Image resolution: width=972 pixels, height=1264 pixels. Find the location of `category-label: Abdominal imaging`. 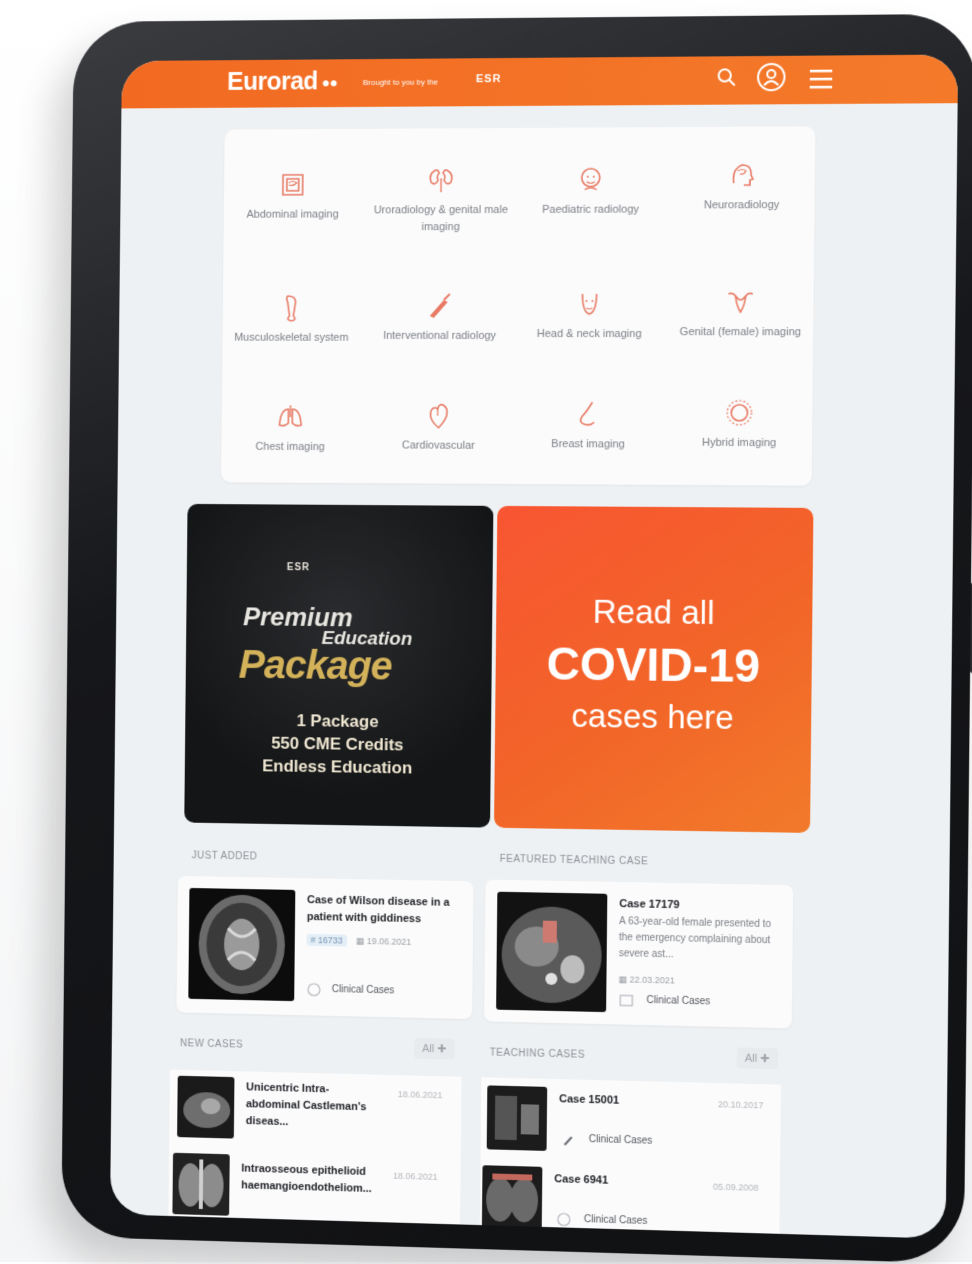

category-label: Abdominal imaging is located at coordinates (293, 214).